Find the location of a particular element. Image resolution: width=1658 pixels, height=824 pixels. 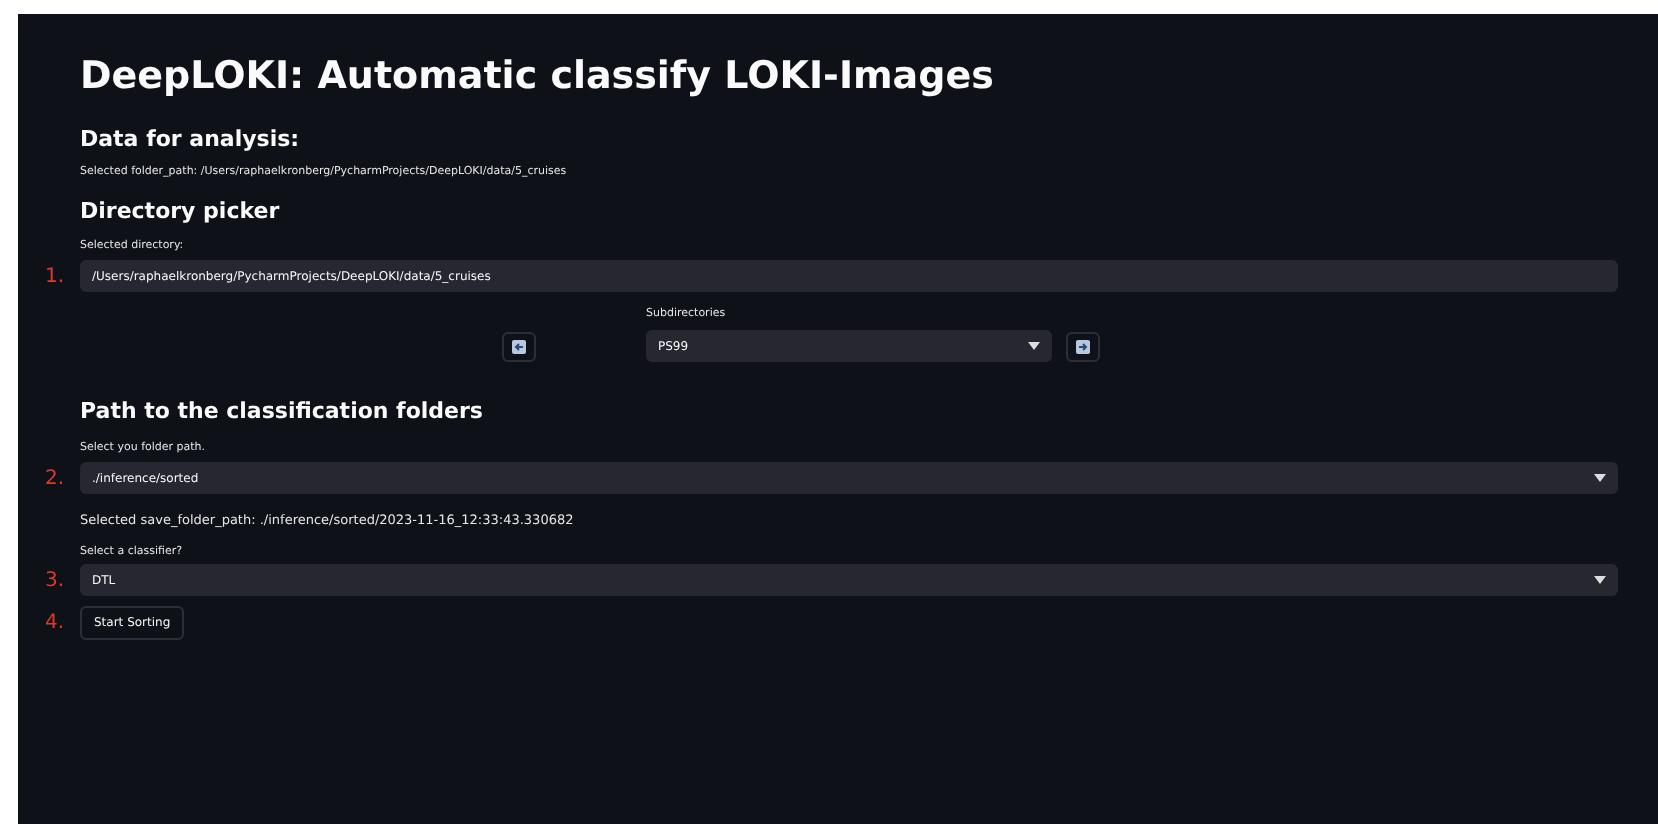

section-heading: Directory picker is located at coordinates (181, 211).